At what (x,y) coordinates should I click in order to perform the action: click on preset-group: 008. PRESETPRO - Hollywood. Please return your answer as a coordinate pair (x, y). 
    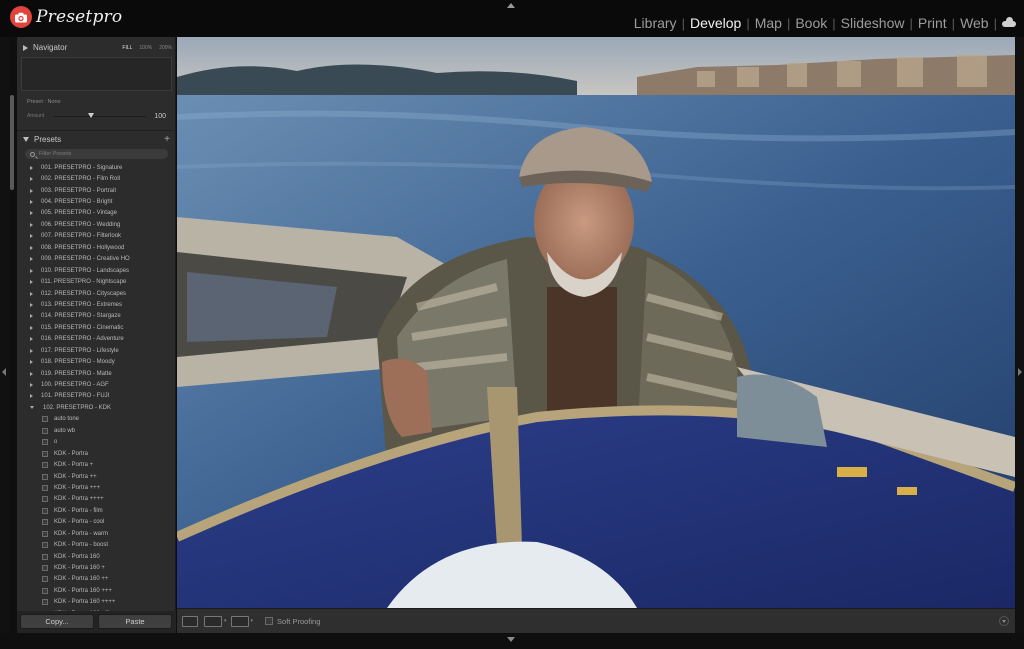
    Looking at the image, I should click on (96, 247).